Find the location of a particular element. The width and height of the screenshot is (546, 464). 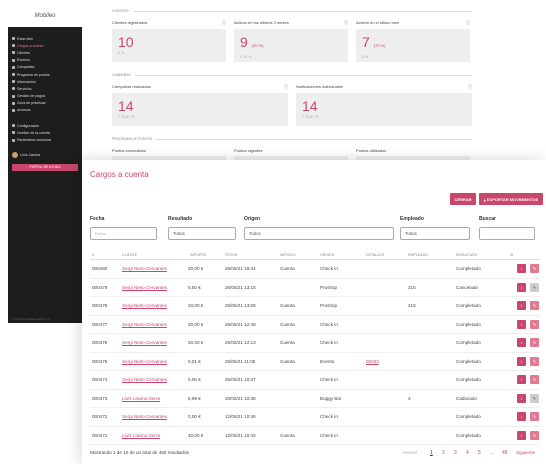

cell-date: 26/05/21 11:08 is located at coordinates (240, 361).